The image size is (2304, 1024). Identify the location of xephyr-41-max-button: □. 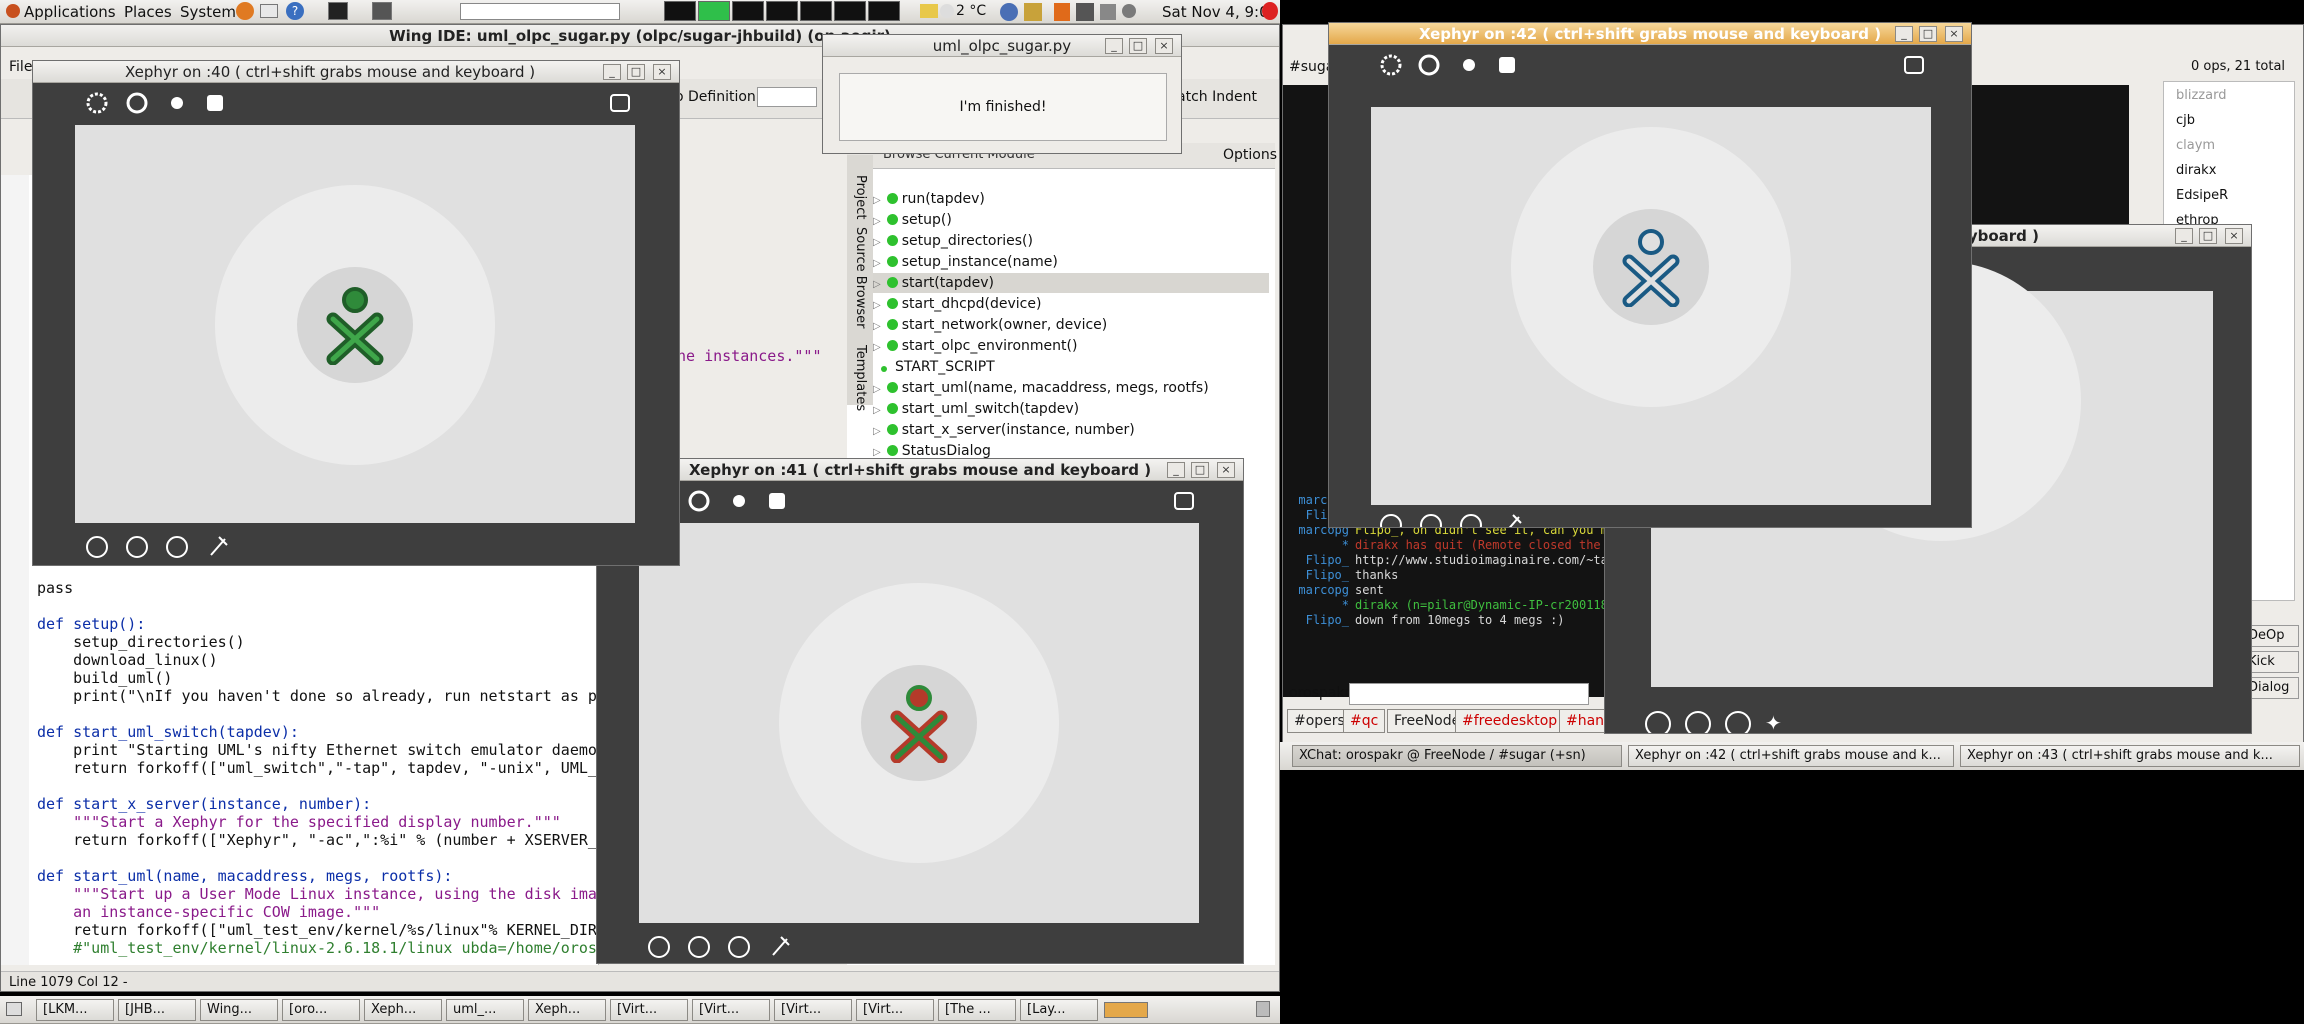
(1200, 470).